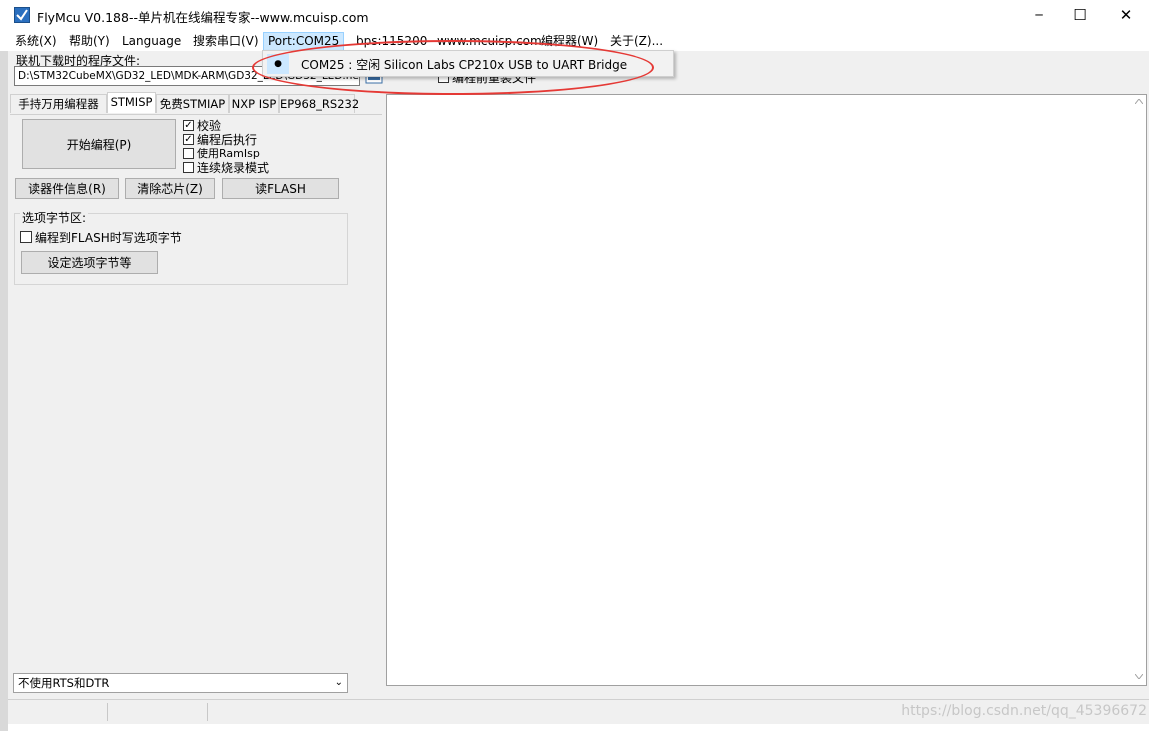 The height and width of the screenshot is (731, 1157). What do you see at coordinates (1153, 391) in the screenshot?
I see `window-edge` at bounding box center [1153, 391].